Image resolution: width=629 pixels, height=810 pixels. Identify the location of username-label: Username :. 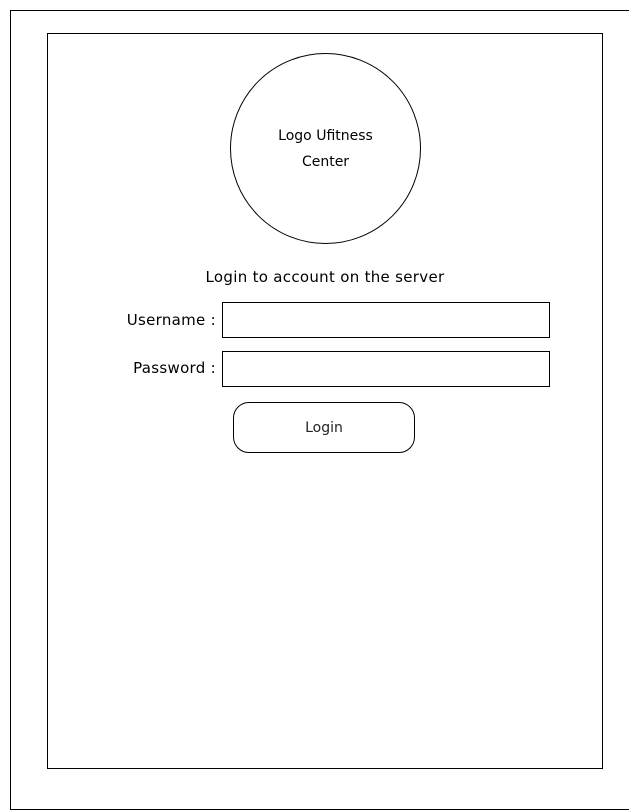
(171, 320).